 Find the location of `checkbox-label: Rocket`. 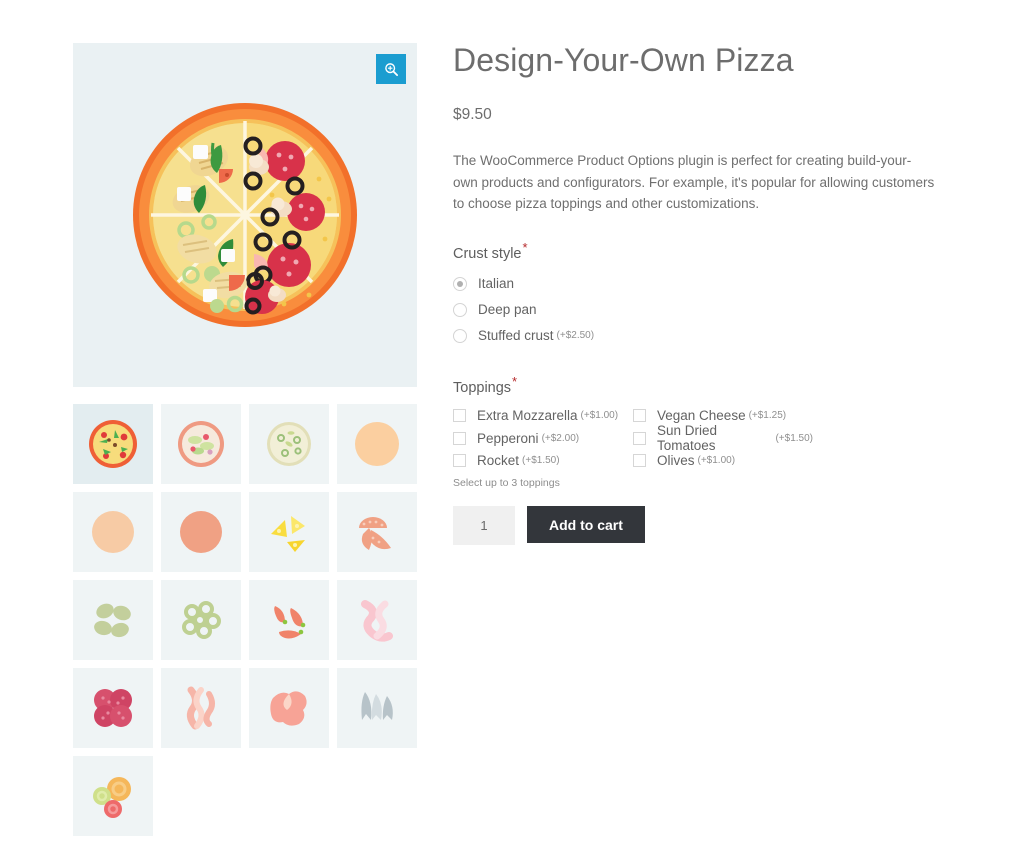

checkbox-label: Rocket is located at coordinates (498, 461).